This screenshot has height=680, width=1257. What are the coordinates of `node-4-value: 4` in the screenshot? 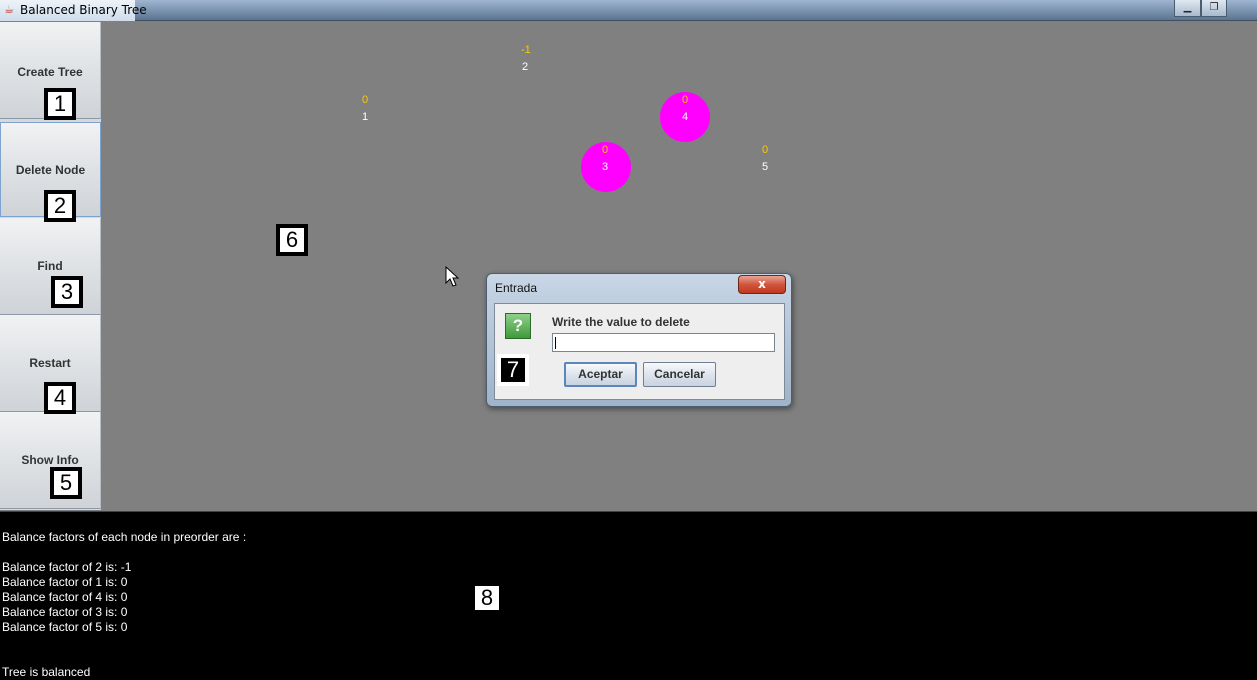 It's located at (685, 117).